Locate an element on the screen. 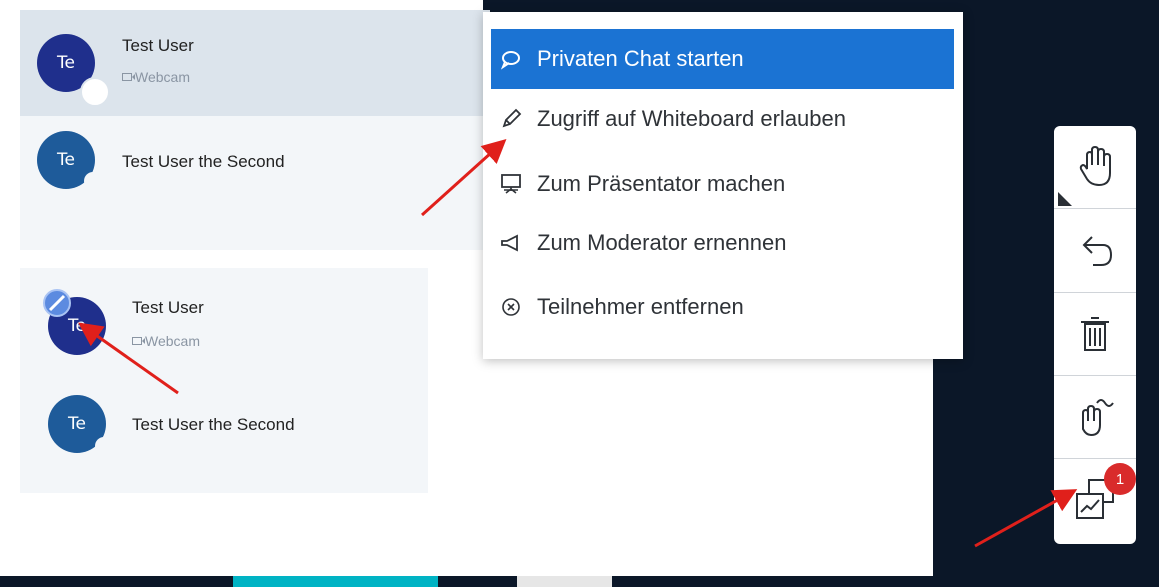 The height and width of the screenshot is (587, 1159). menu-item-whiteboard-access: Zugriff auf Whiteboard erlauben is located at coordinates (722, 119).